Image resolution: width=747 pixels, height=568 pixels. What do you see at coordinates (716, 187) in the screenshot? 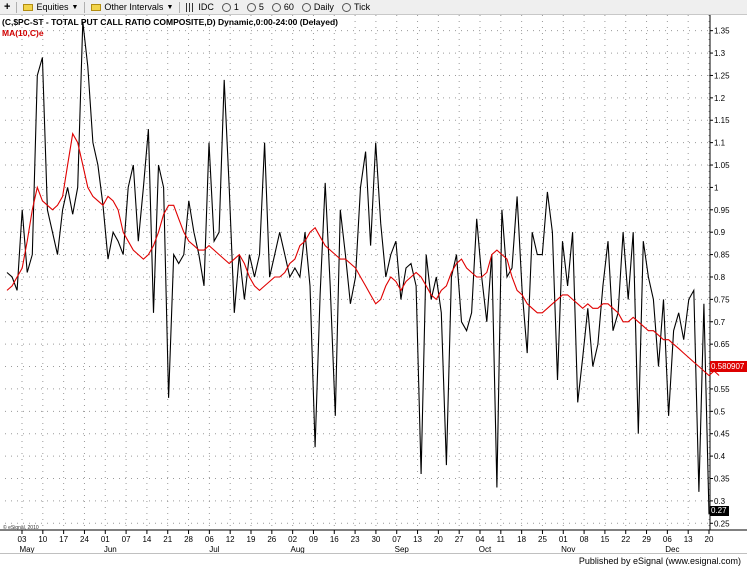
I see `y-tick-label: 1` at bounding box center [716, 187].